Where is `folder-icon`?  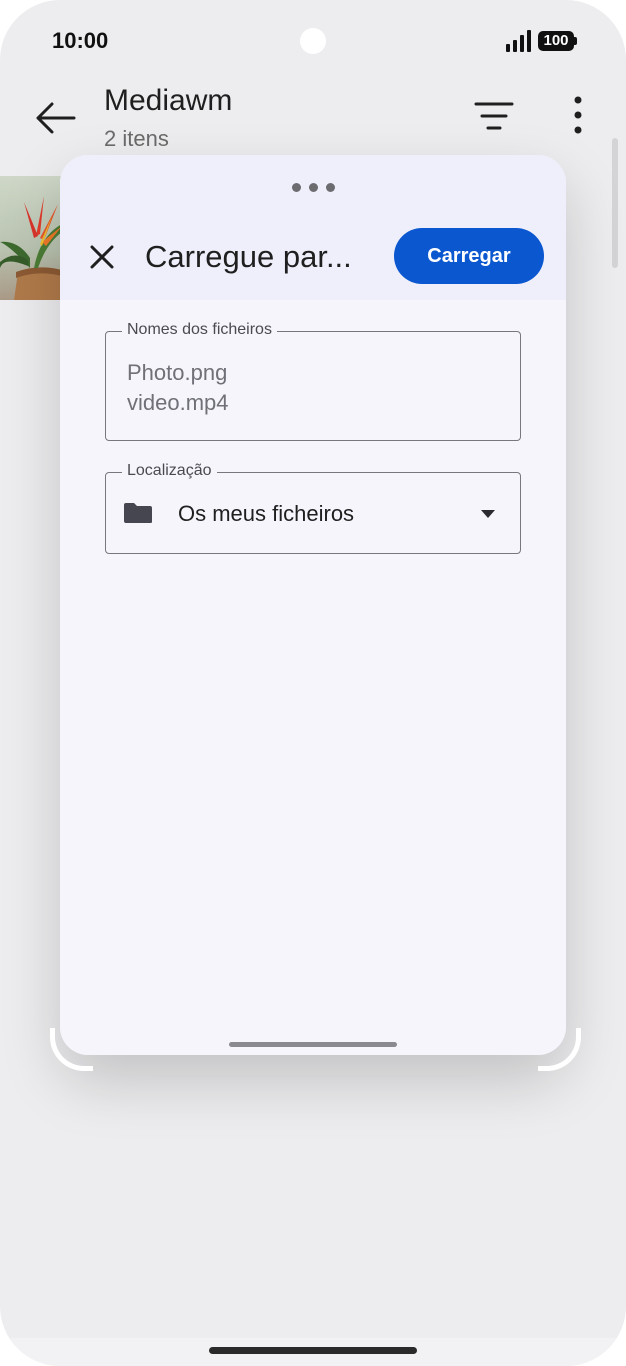
folder-icon is located at coordinates (138, 513).